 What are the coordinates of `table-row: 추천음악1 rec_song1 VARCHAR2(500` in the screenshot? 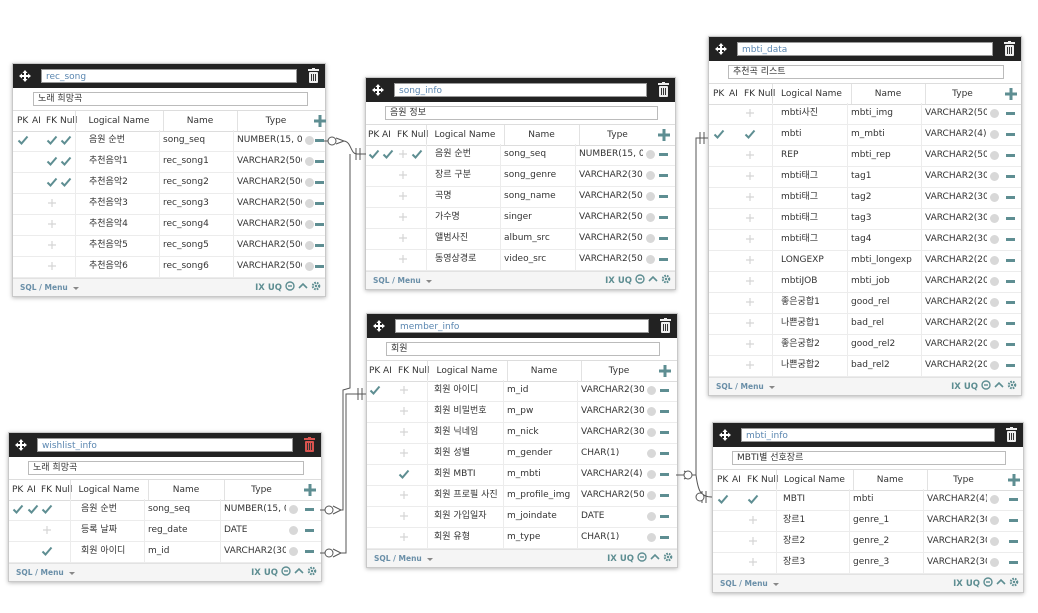 It's located at (169, 162).